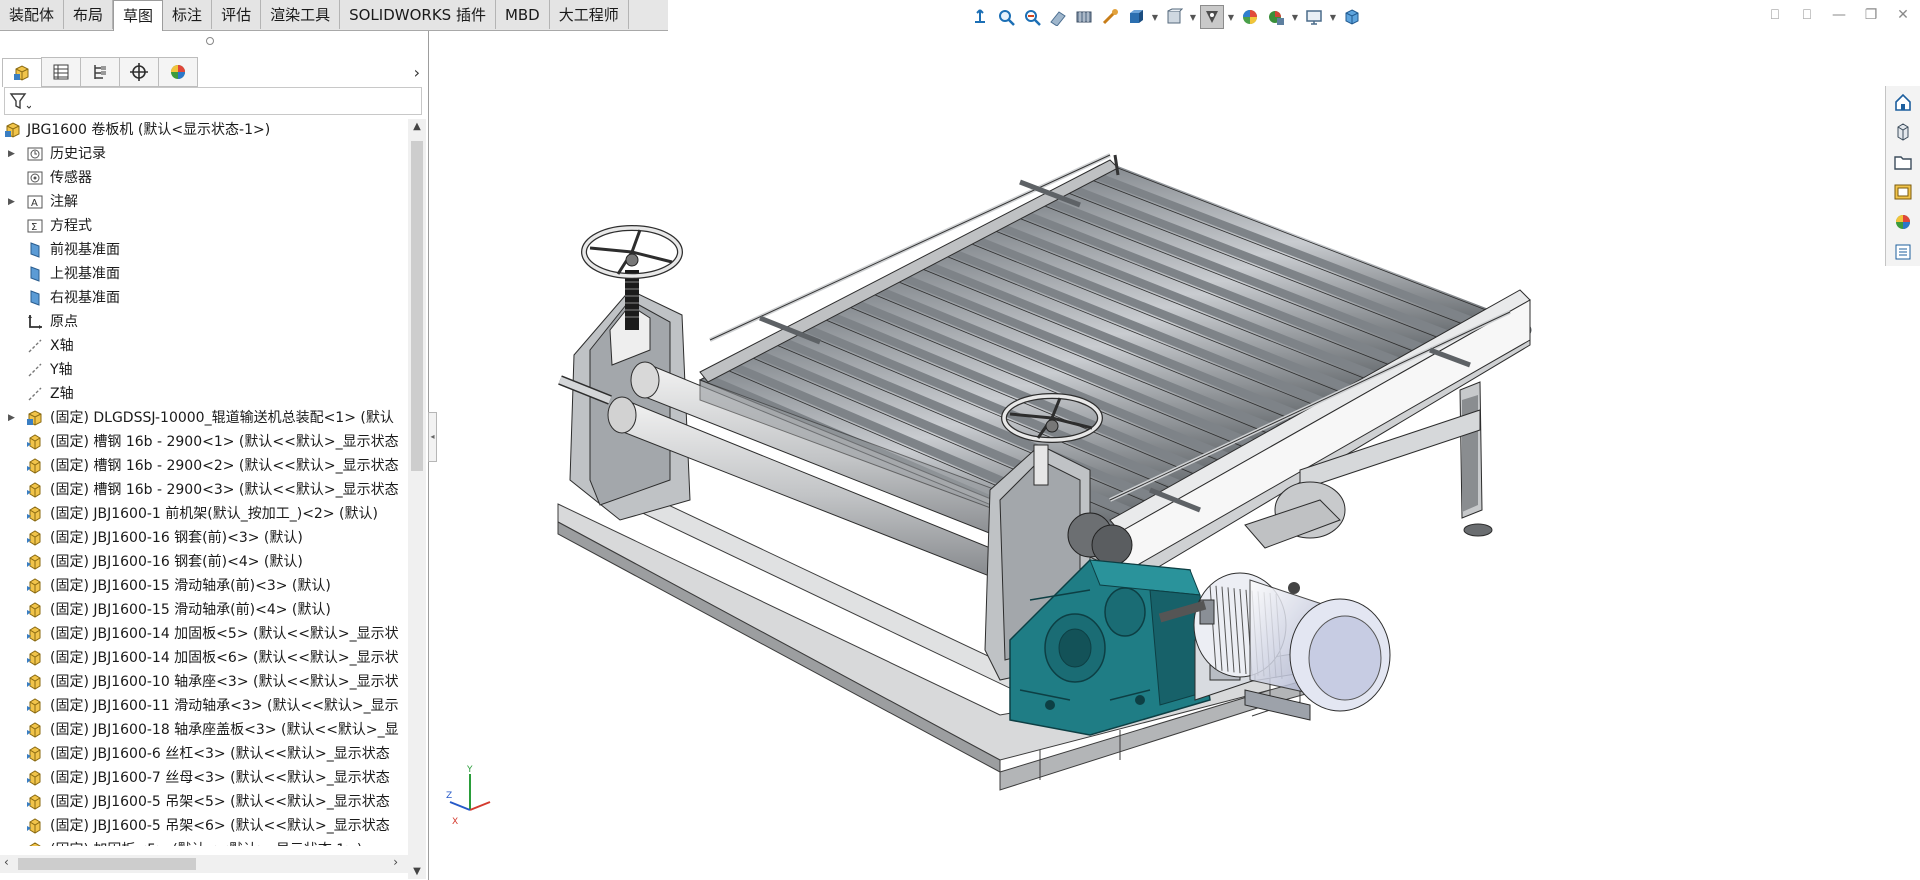 This screenshot has width=1920, height=880. What do you see at coordinates (1903, 102) in the screenshot?
I see `home-icon` at bounding box center [1903, 102].